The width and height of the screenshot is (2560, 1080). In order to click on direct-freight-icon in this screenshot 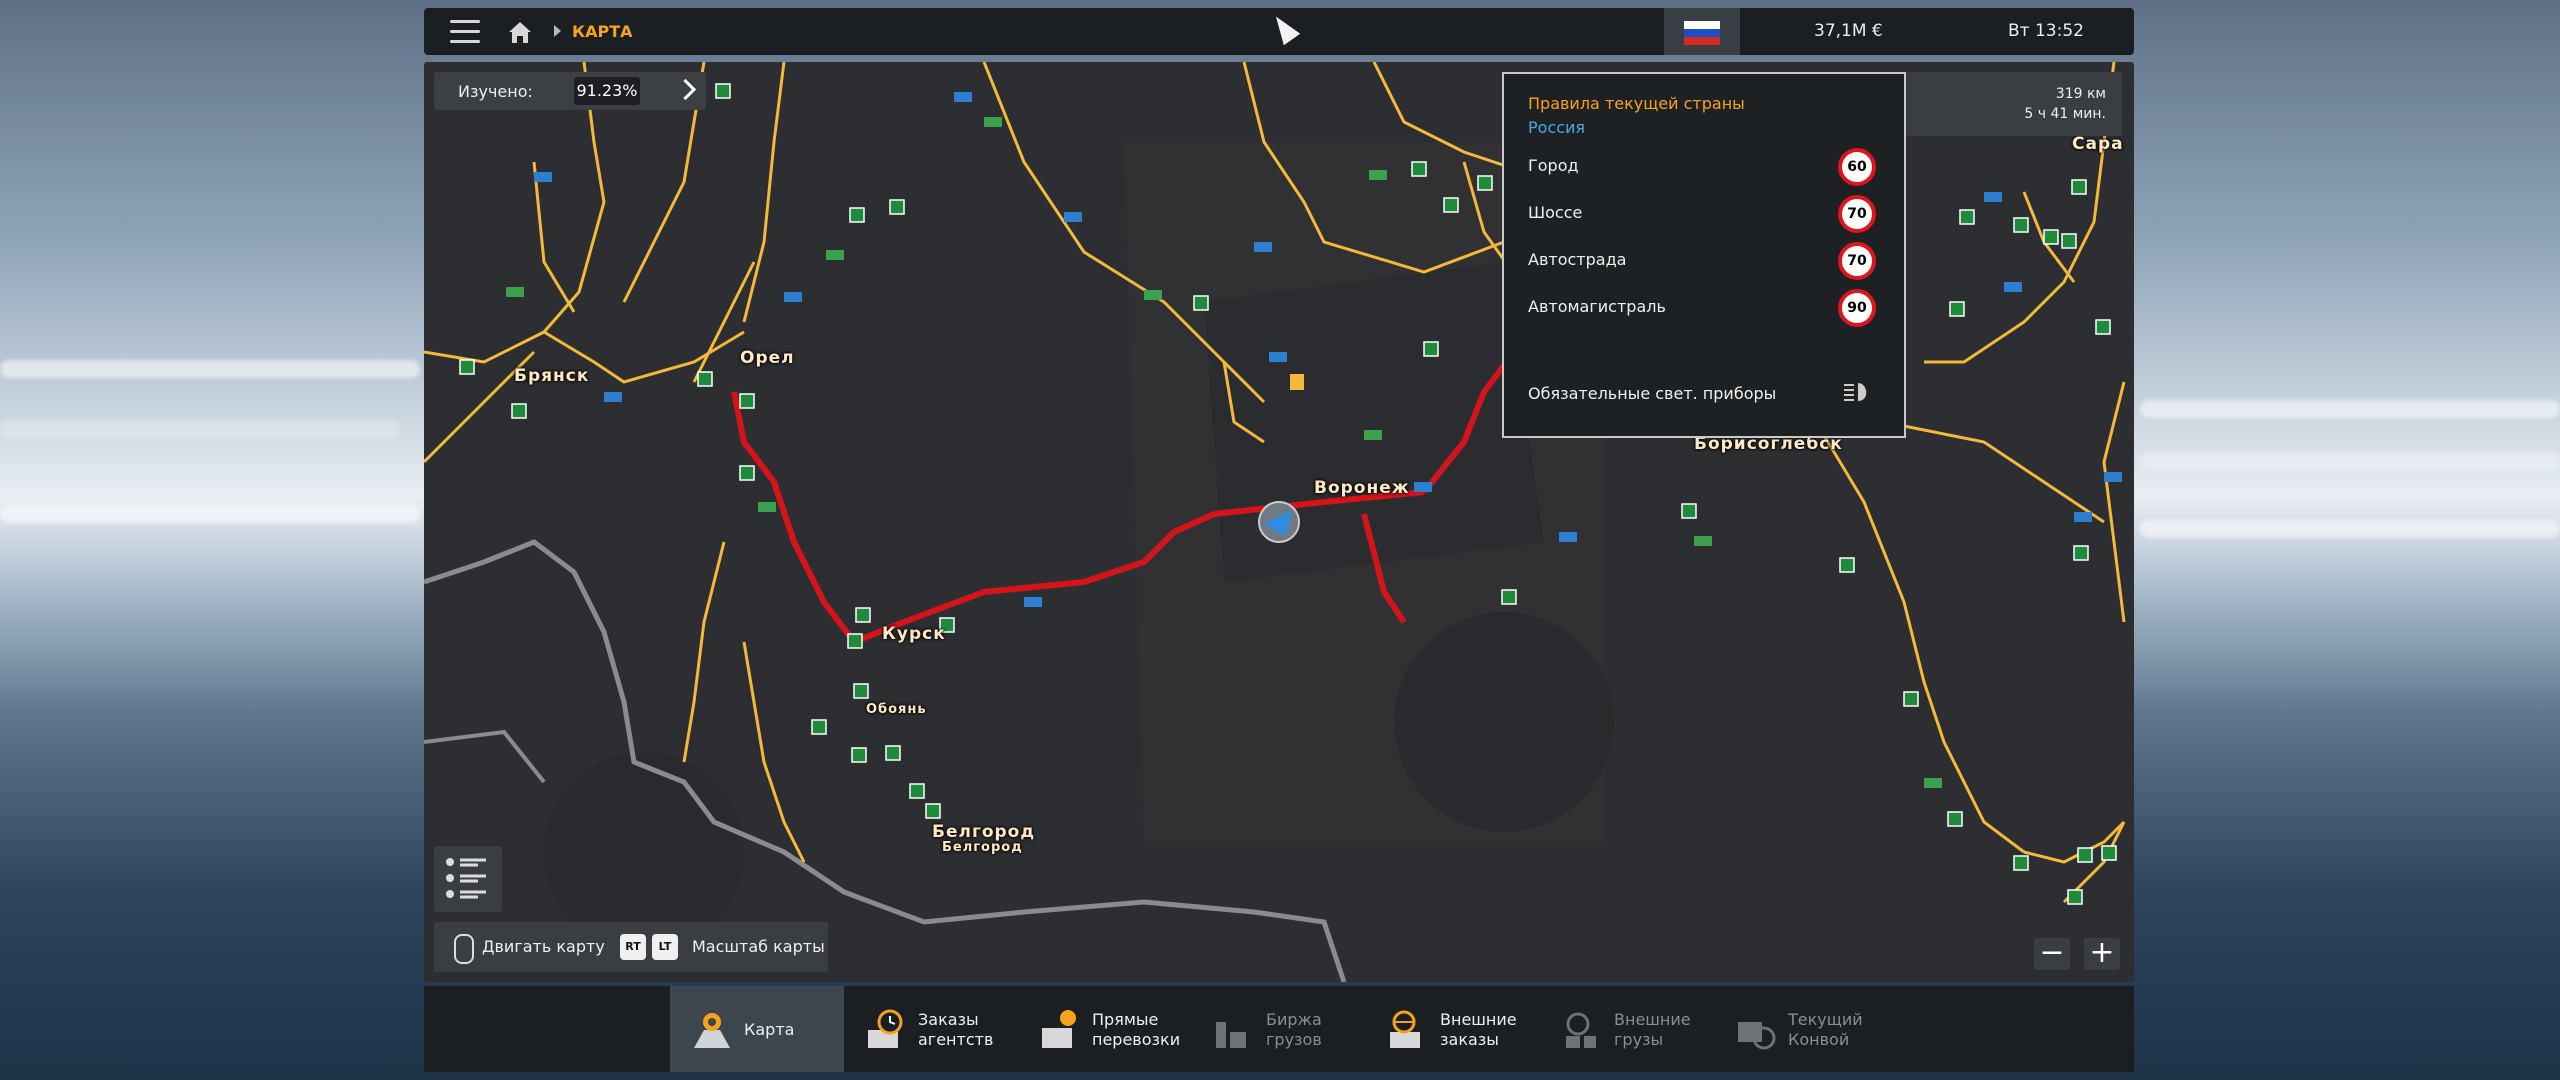, I will do `click(1059, 1029)`.